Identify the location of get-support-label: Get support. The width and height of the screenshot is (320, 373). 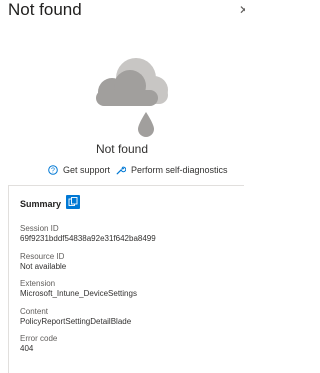
(87, 170).